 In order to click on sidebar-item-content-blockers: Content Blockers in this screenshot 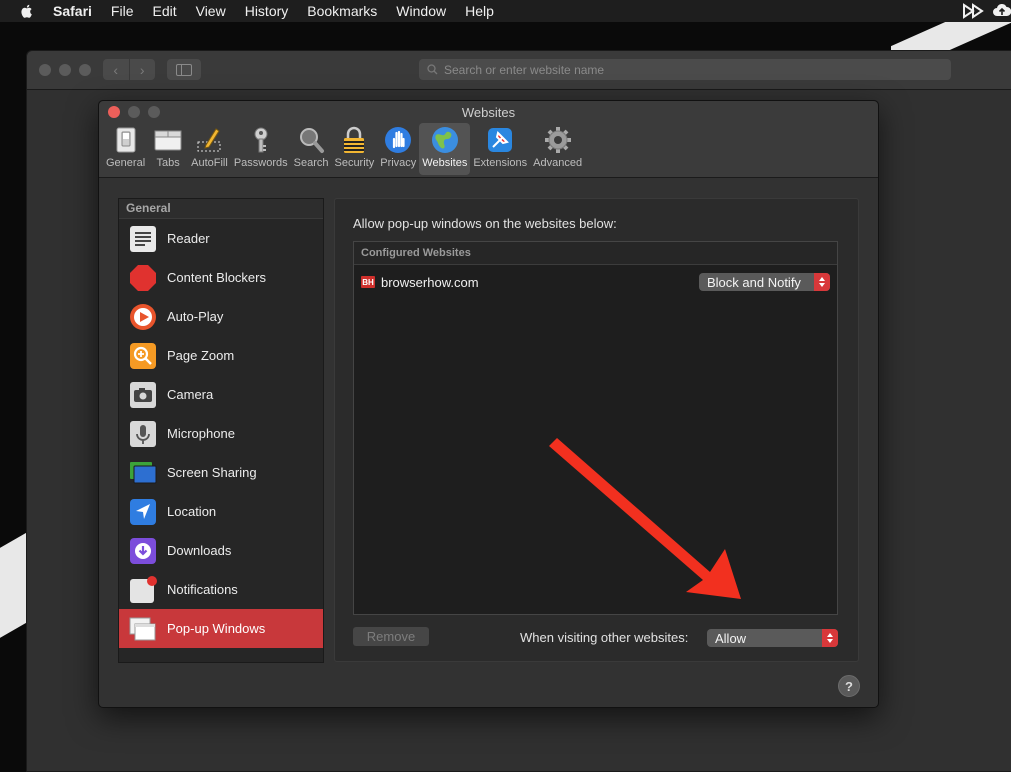, I will do `click(221, 277)`.